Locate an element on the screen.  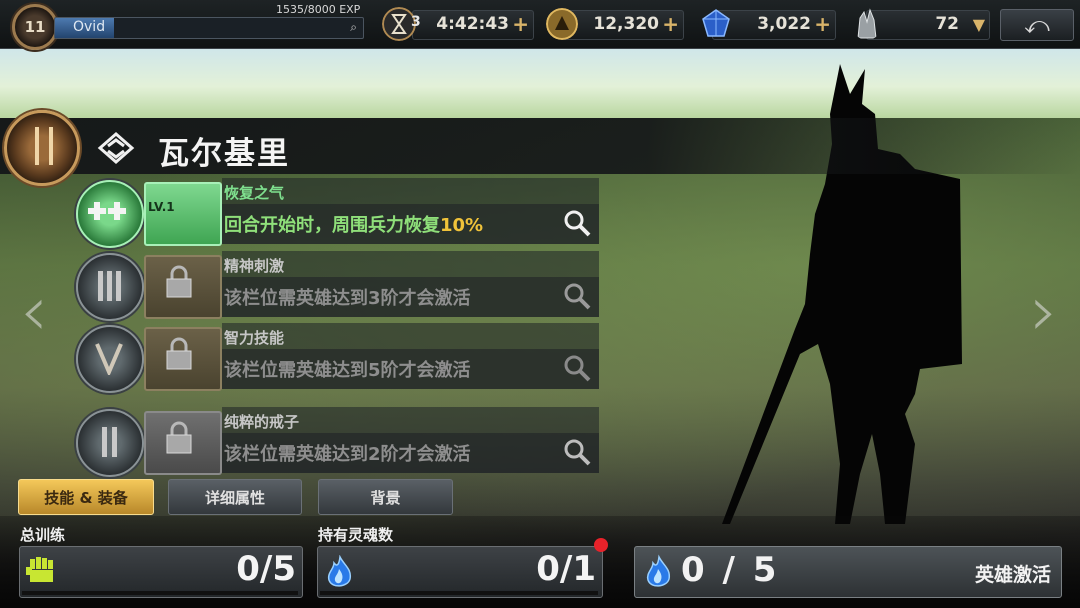
training-box: 0/5 is located at coordinates (161, 572).